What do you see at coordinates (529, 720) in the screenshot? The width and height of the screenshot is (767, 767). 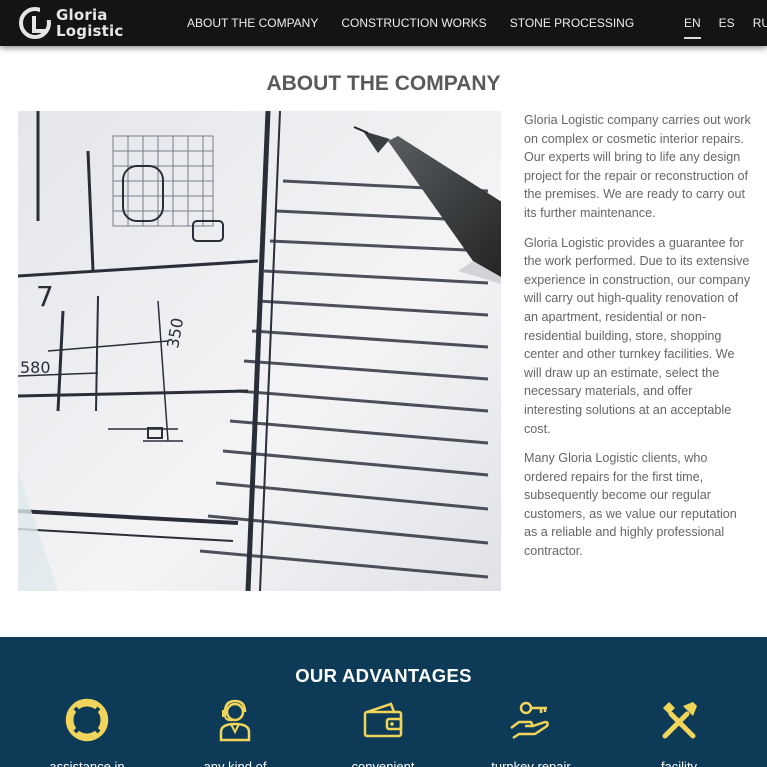 I see `key-in-hand-icon` at bounding box center [529, 720].